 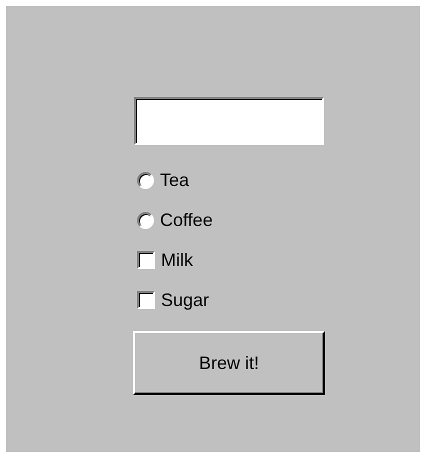 What do you see at coordinates (229, 121) in the screenshot?
I see `text-field` at bounding box center [229, 121].